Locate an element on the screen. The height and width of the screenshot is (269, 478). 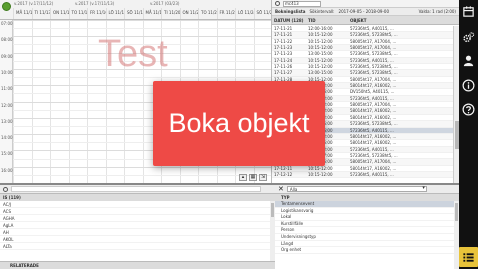
book-object-label: Boka objekt is located at coordinates (239, 123).